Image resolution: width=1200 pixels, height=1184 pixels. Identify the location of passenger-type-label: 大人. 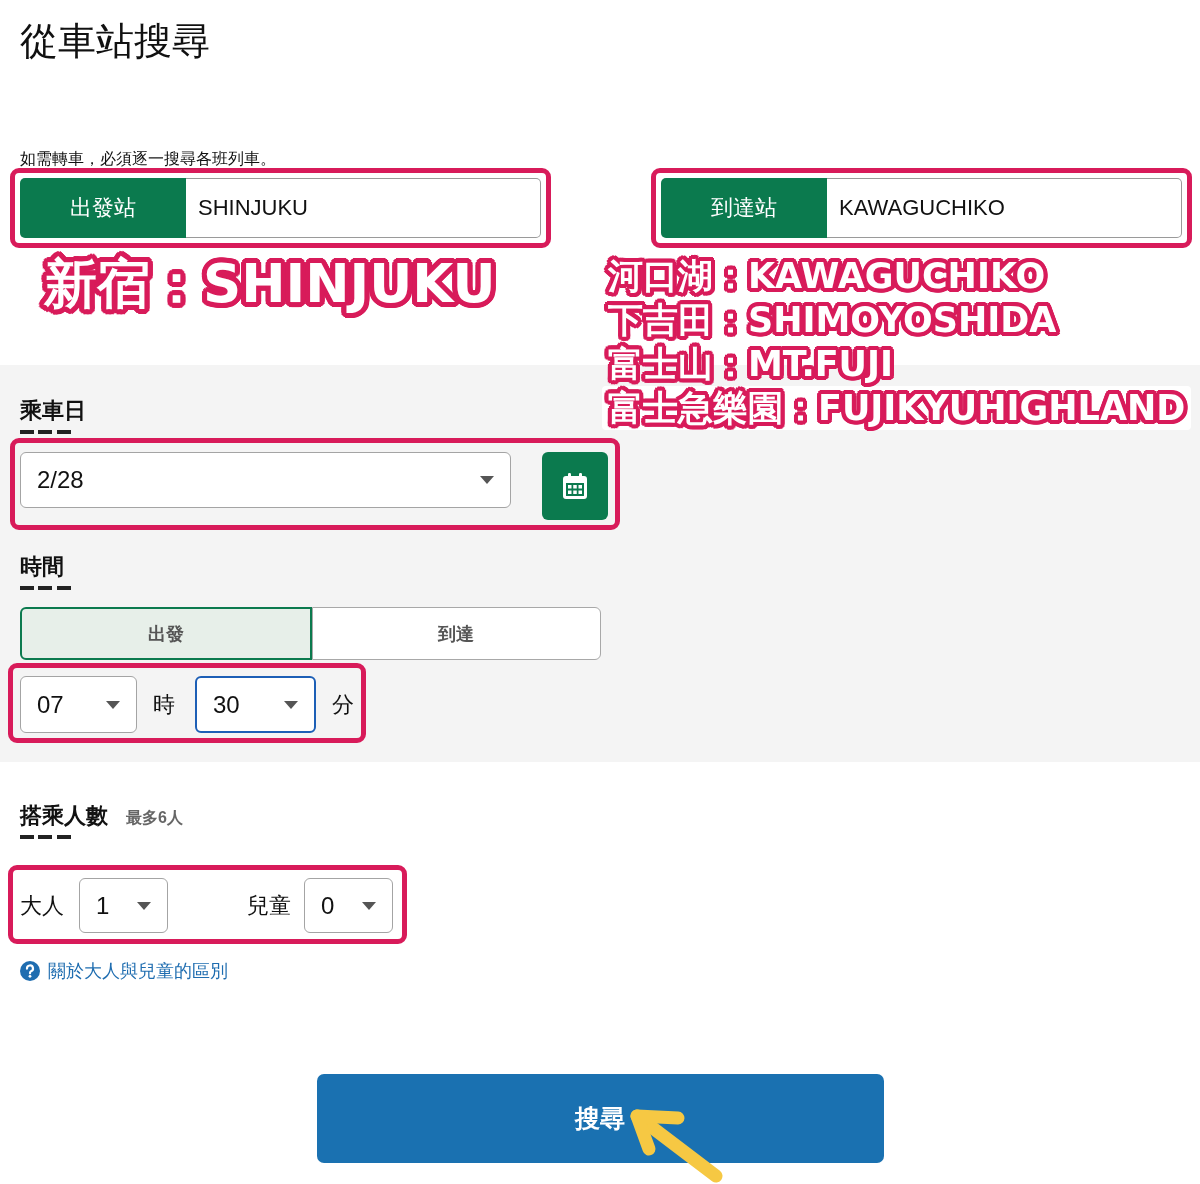
(42, 905).